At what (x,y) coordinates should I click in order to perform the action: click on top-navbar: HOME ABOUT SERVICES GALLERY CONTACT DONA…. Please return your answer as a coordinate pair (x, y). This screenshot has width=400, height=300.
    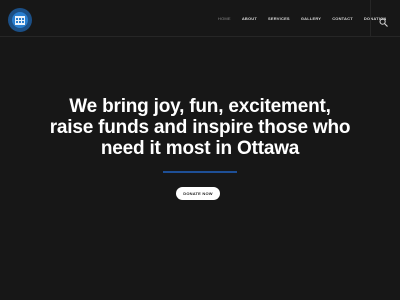
    Looking at the image, I should click on (200, 18).